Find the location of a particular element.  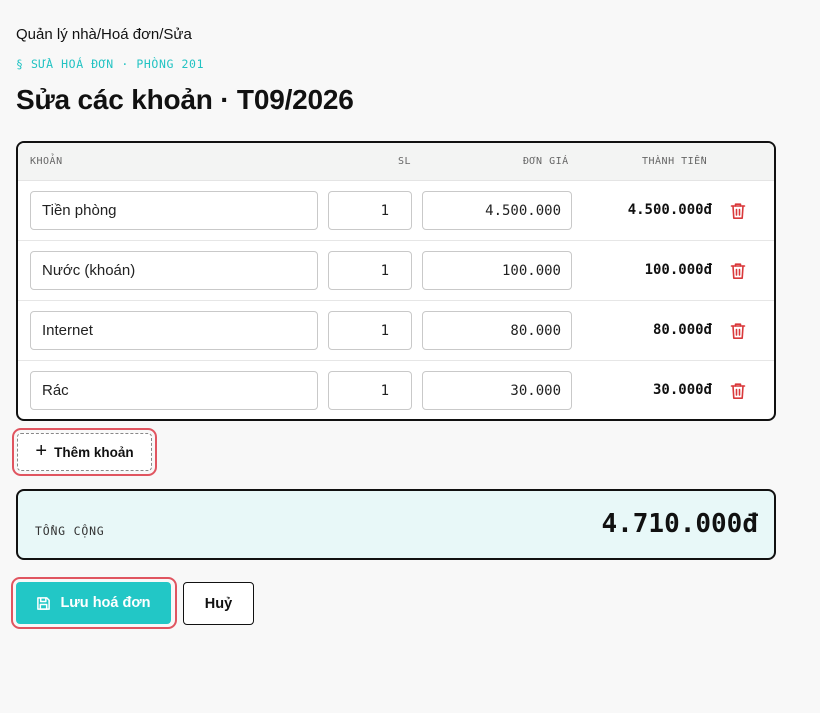

total-value: 4.710.000đ is located at coordinates (679, 524).